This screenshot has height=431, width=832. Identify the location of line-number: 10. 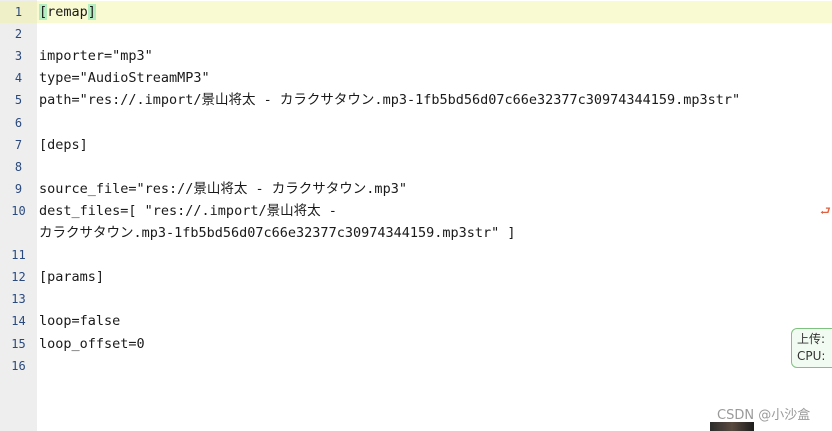
(18, 210).